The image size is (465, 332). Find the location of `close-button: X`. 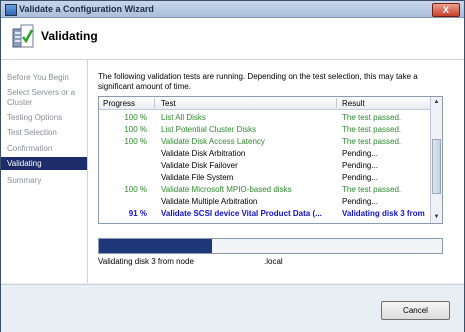

close-button: X is located at coordinates (446, 10).